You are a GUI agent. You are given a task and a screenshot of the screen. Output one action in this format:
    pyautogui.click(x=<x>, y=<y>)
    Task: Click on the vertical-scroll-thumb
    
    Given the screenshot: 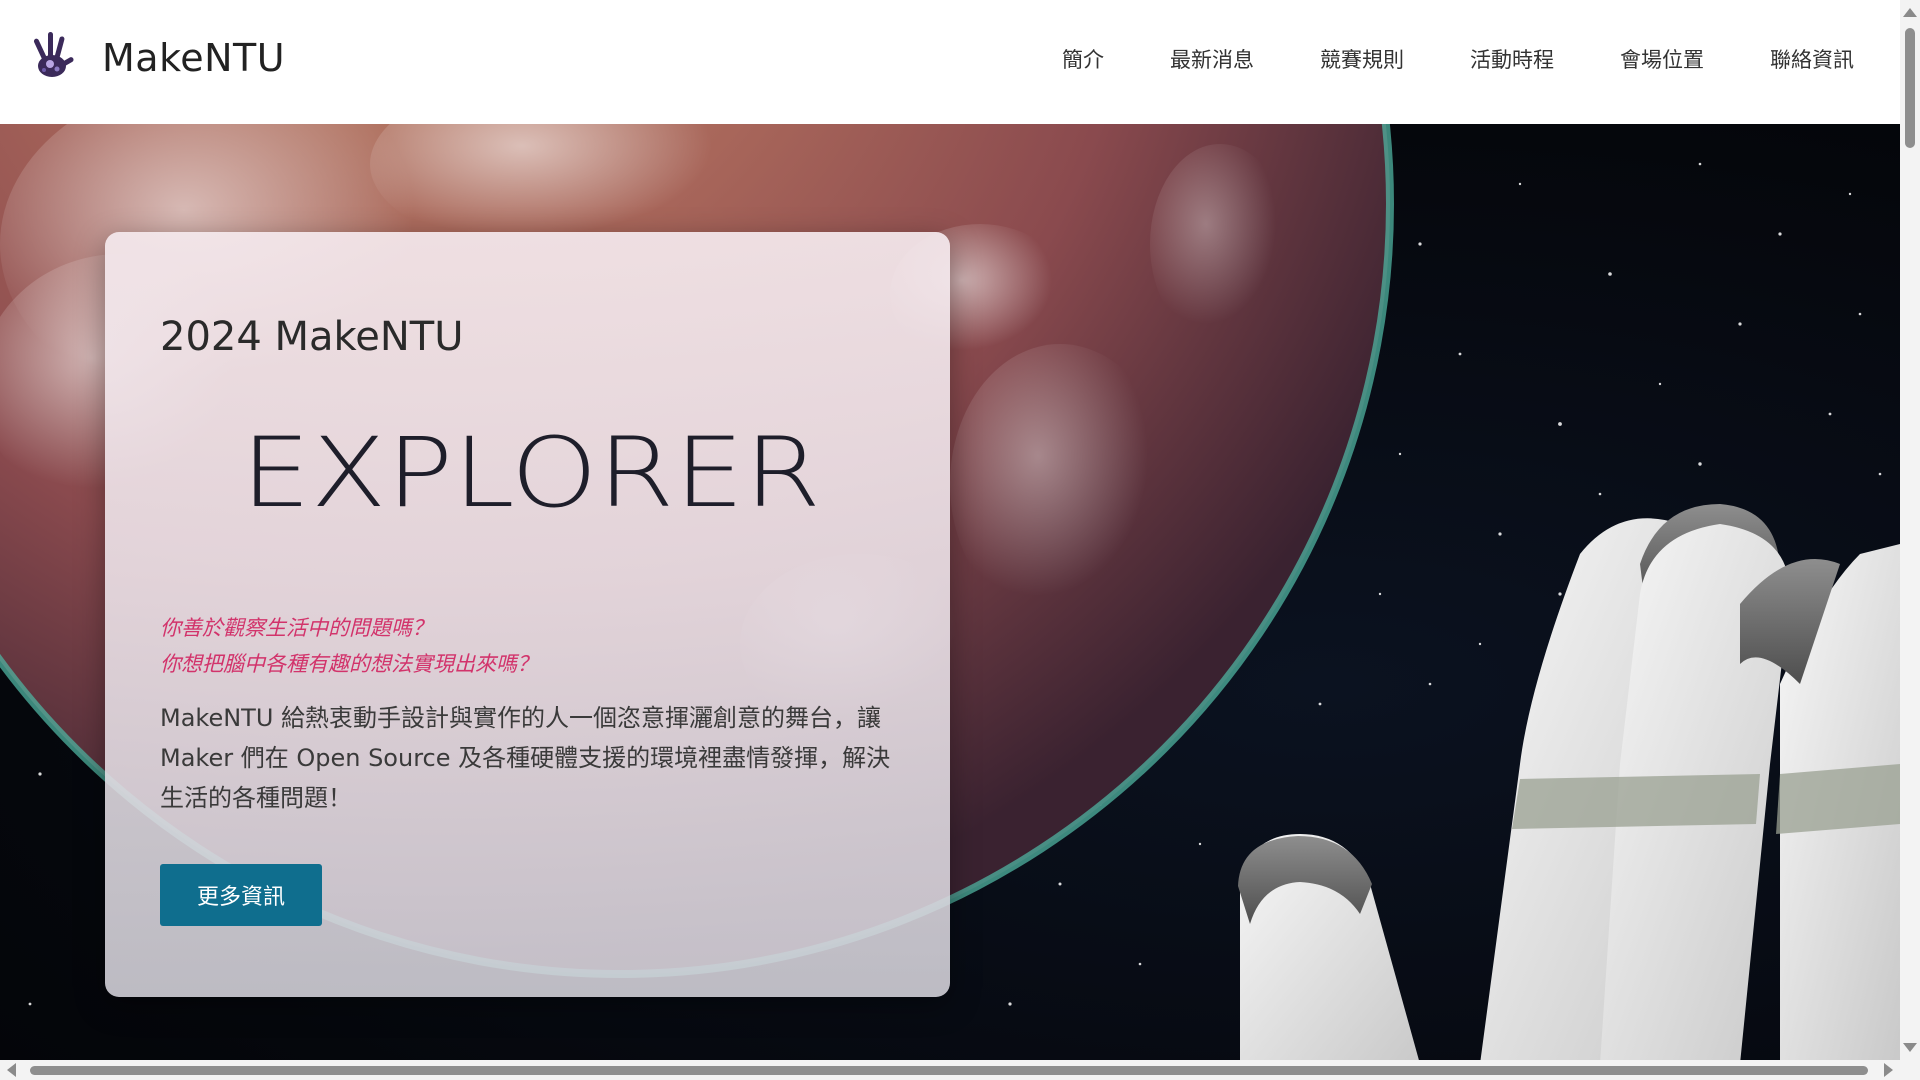 What is the action you would take?
    pyautogui.click(x=1910, y=88)
    